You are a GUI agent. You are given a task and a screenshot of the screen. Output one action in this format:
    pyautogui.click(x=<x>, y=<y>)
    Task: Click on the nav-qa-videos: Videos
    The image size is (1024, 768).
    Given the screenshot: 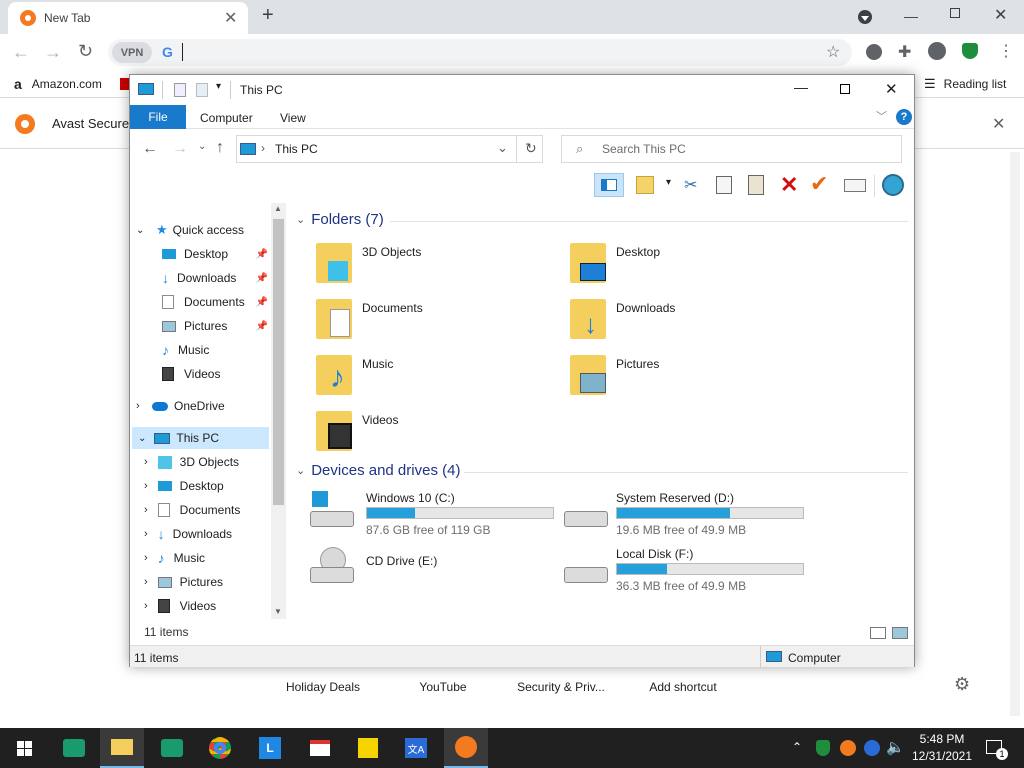 What is the action you would take?
    pyautogui.click(x=191, y=374)
    